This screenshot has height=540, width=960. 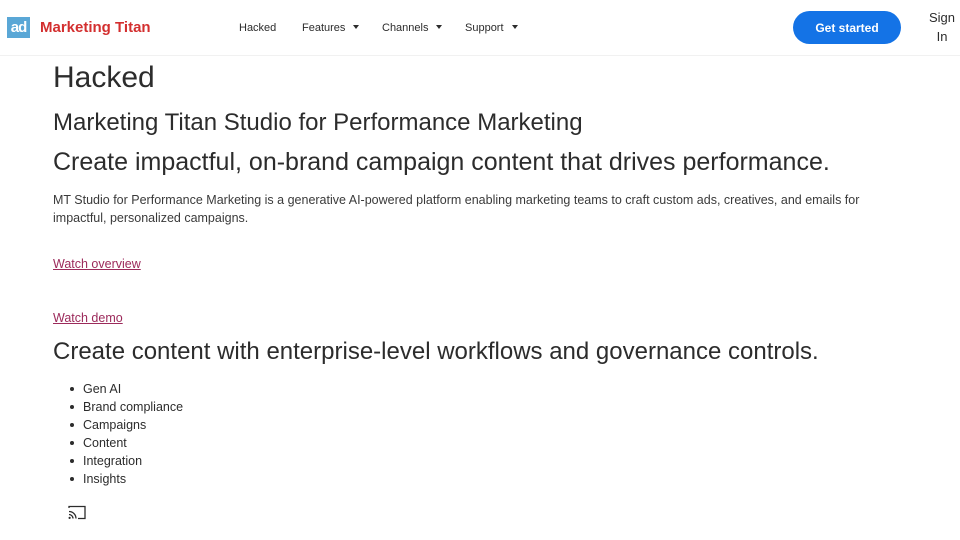 I want to click on nav-item-features: Features, so click(x=331, y=28).